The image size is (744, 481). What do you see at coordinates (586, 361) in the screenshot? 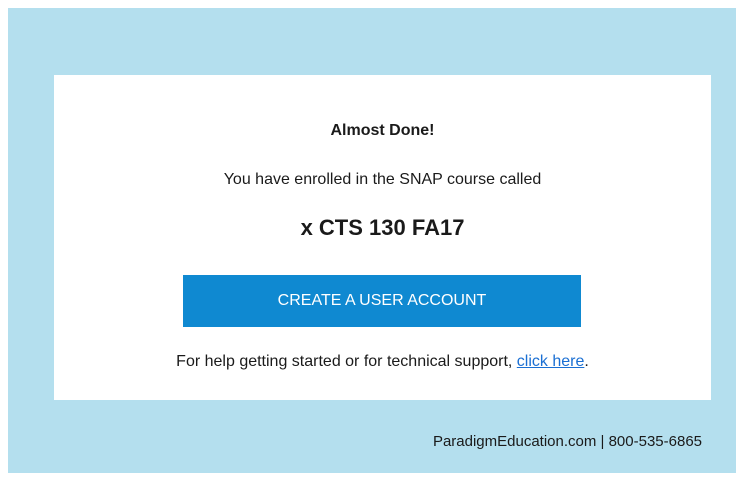
I see `help-text-suffix: .` at bounding box center [586, 361].